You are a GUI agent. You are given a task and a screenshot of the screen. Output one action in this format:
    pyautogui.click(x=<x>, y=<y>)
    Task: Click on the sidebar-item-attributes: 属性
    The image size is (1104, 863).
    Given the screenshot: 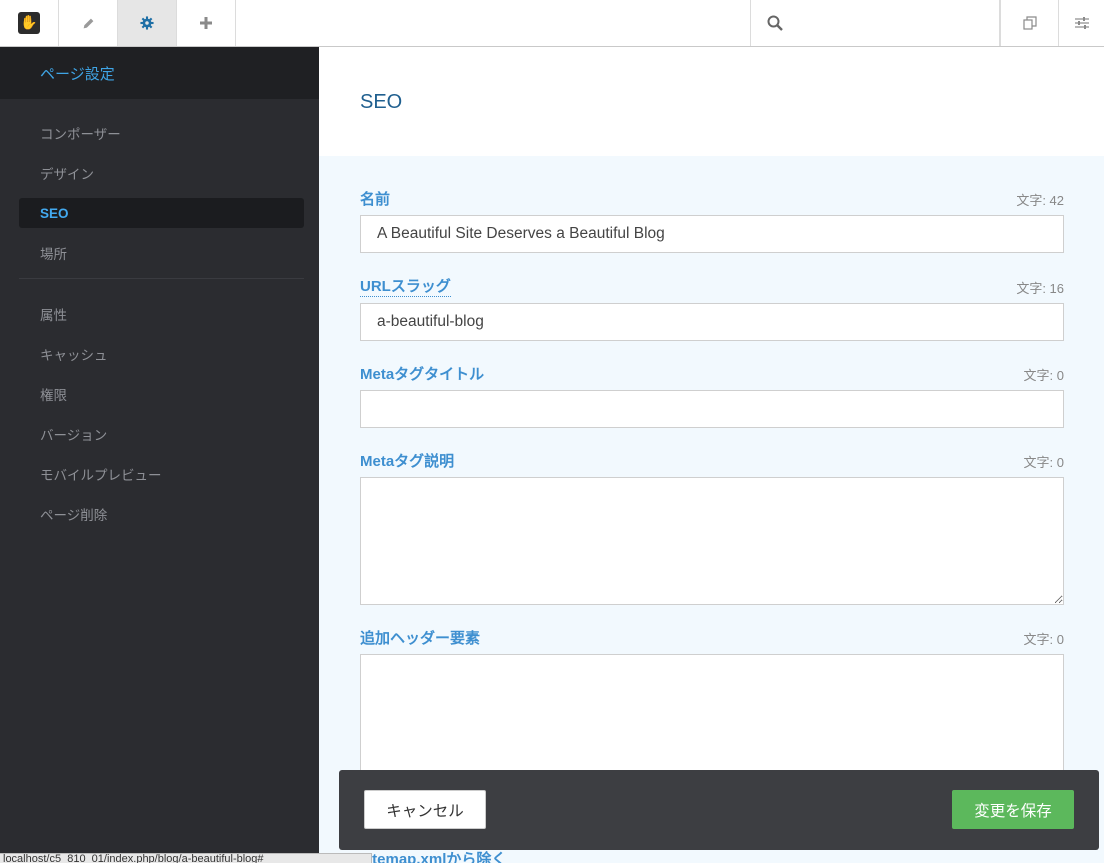 What is the action you would take?
    pyautogui.click(x=161, y=314)
    